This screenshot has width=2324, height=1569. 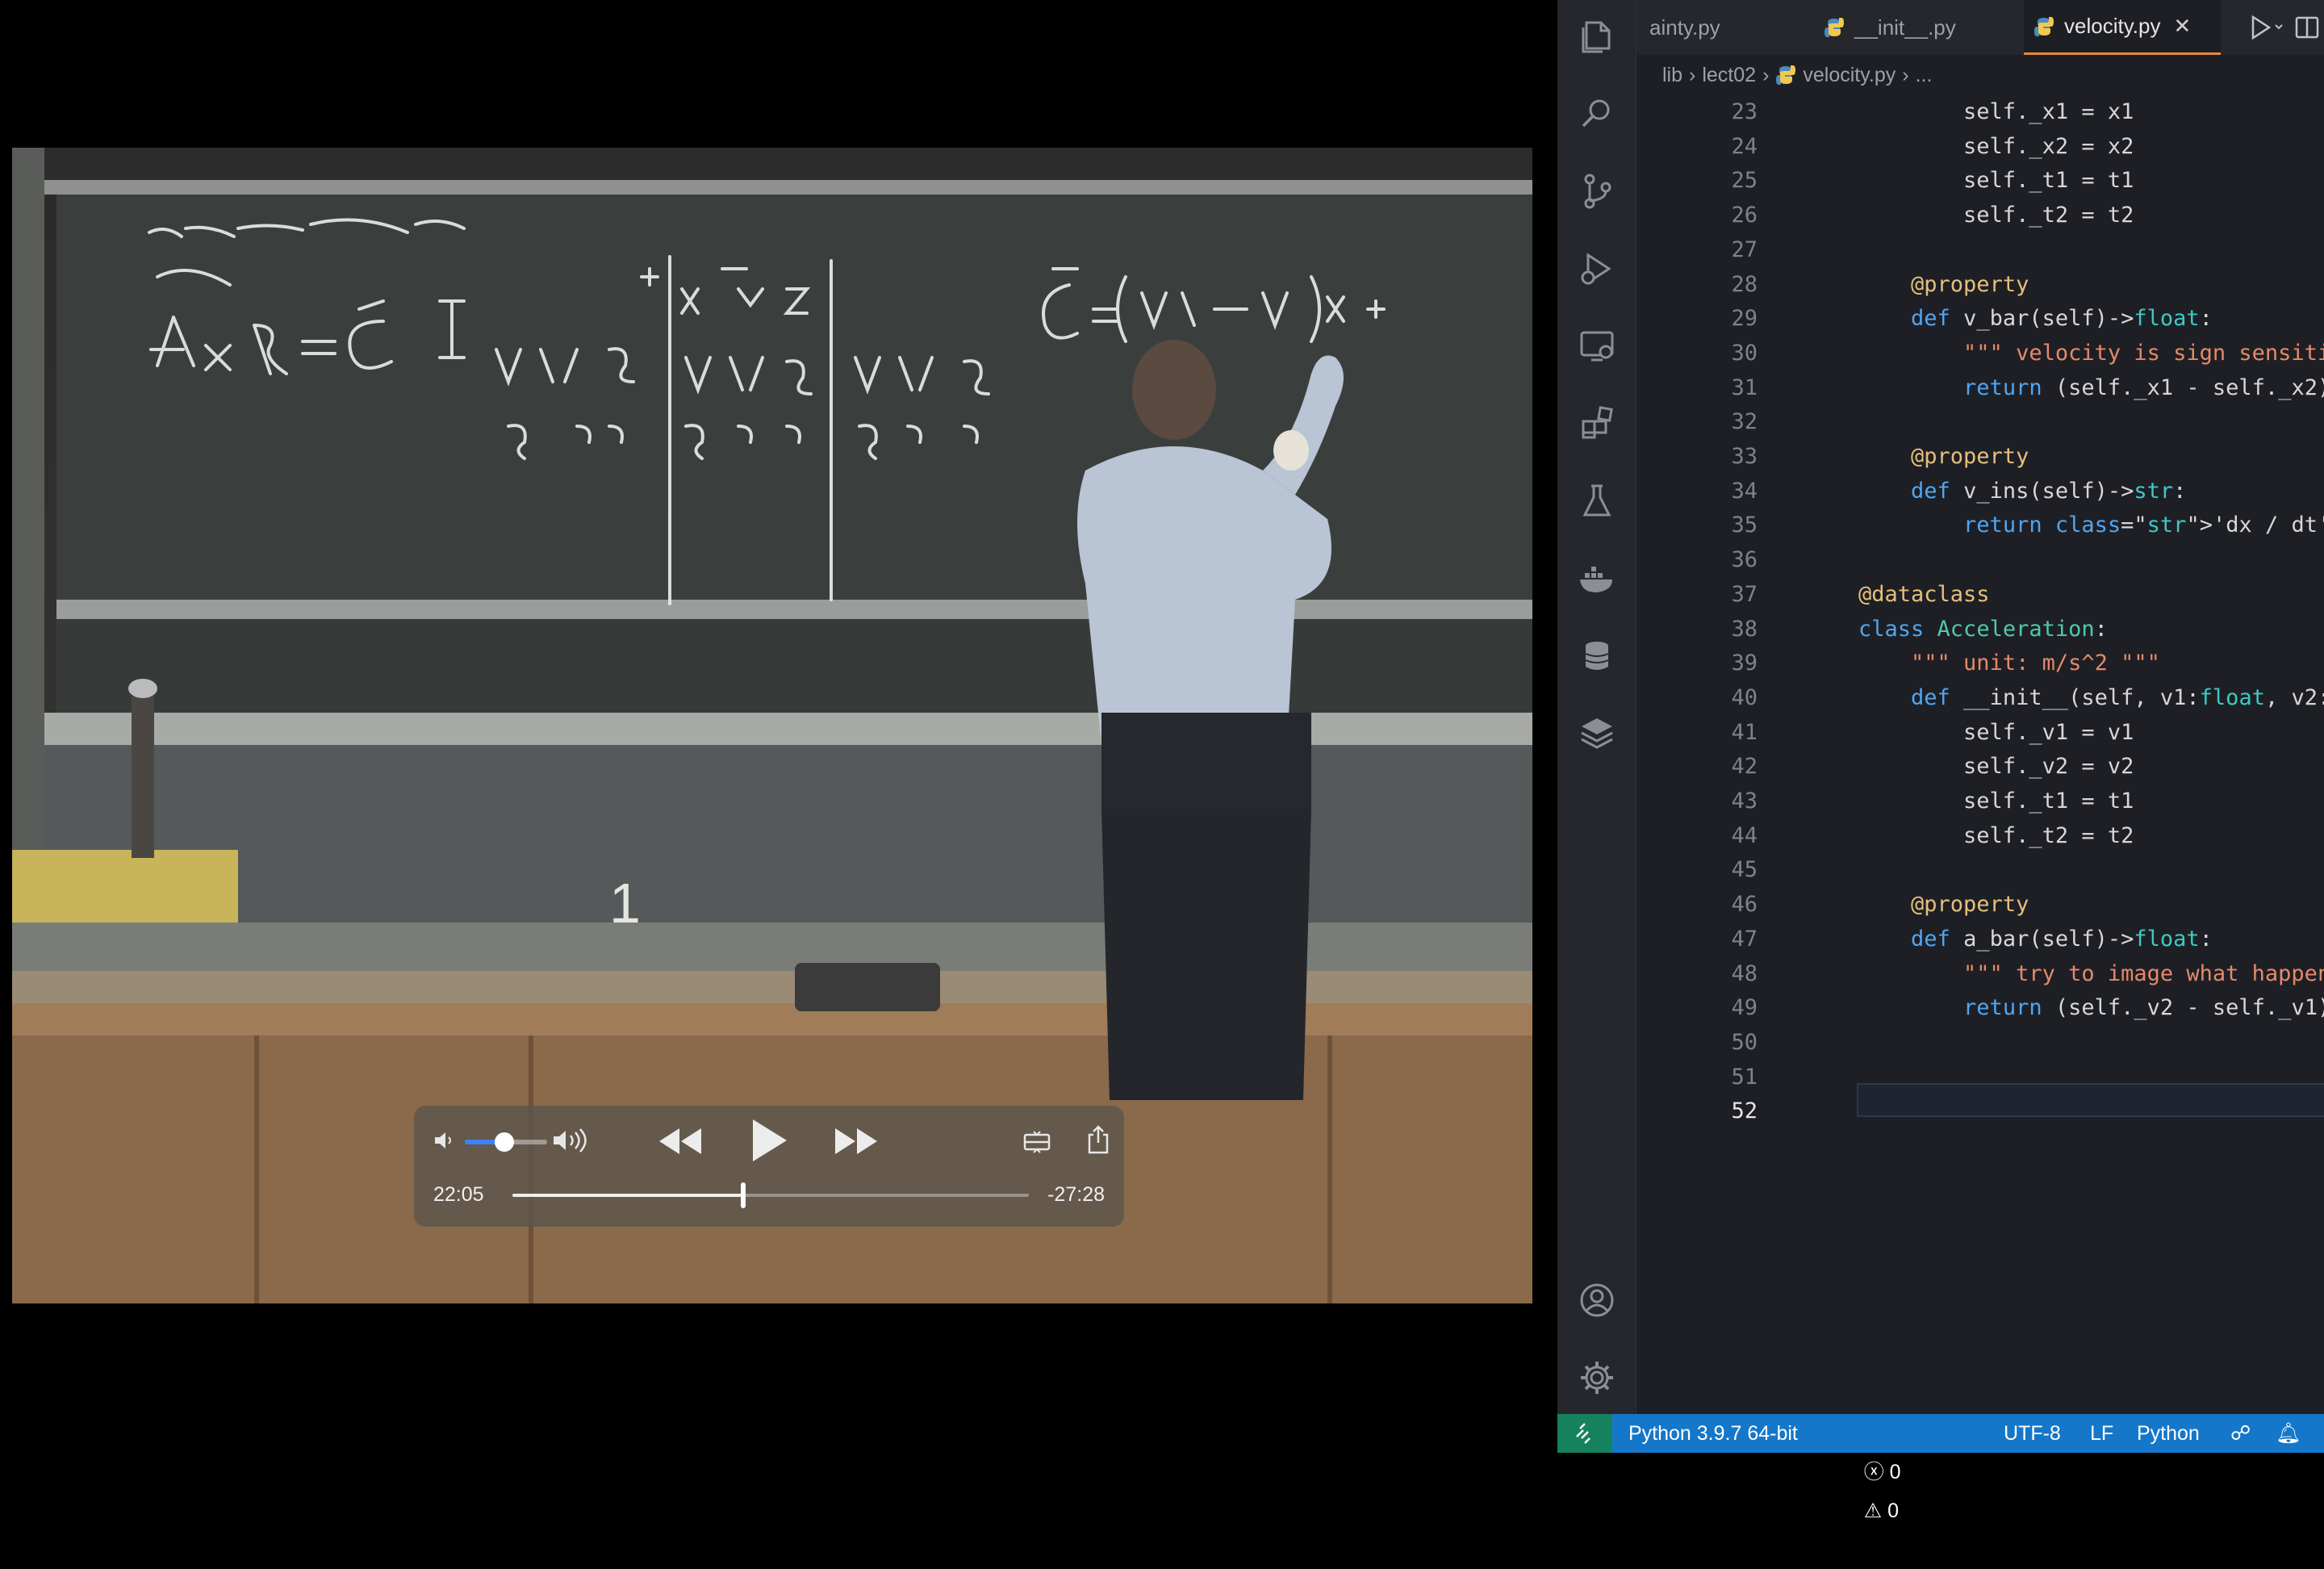 What do you see at coordinates (1980, 112) in the screenshot?
I see `code-line: 23 self._x1 = x1` at bounding box center [1980, 112].